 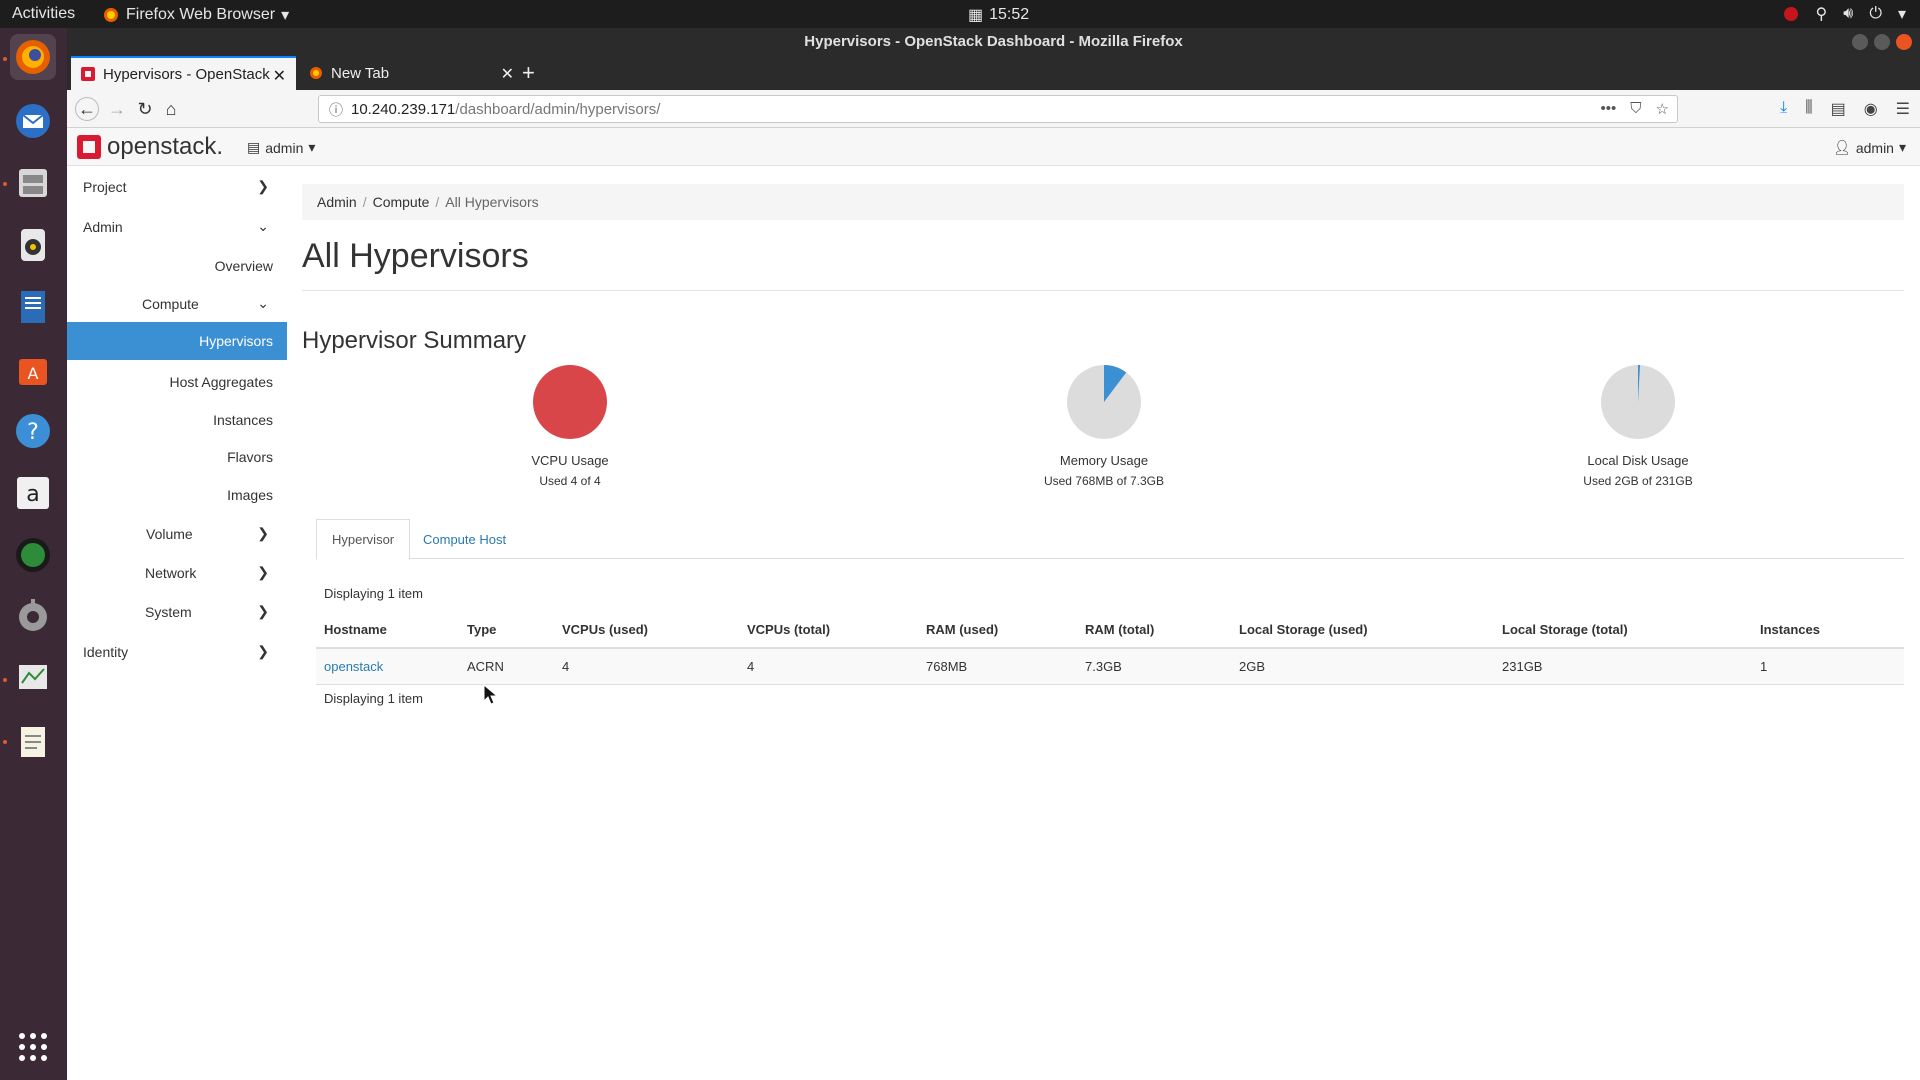 What do you see at coordinates (363, 539) in the screenshot?
I see `tab-hypervisor: Hypervisor` at bounding box center [363, 539].